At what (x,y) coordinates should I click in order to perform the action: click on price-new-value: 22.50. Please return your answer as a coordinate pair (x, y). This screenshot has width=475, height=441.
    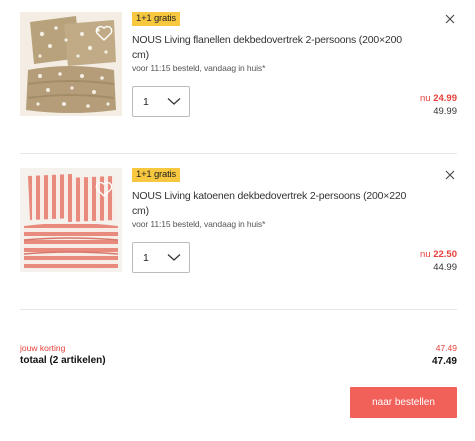
    Looking at the image, I should click on (445, 254).